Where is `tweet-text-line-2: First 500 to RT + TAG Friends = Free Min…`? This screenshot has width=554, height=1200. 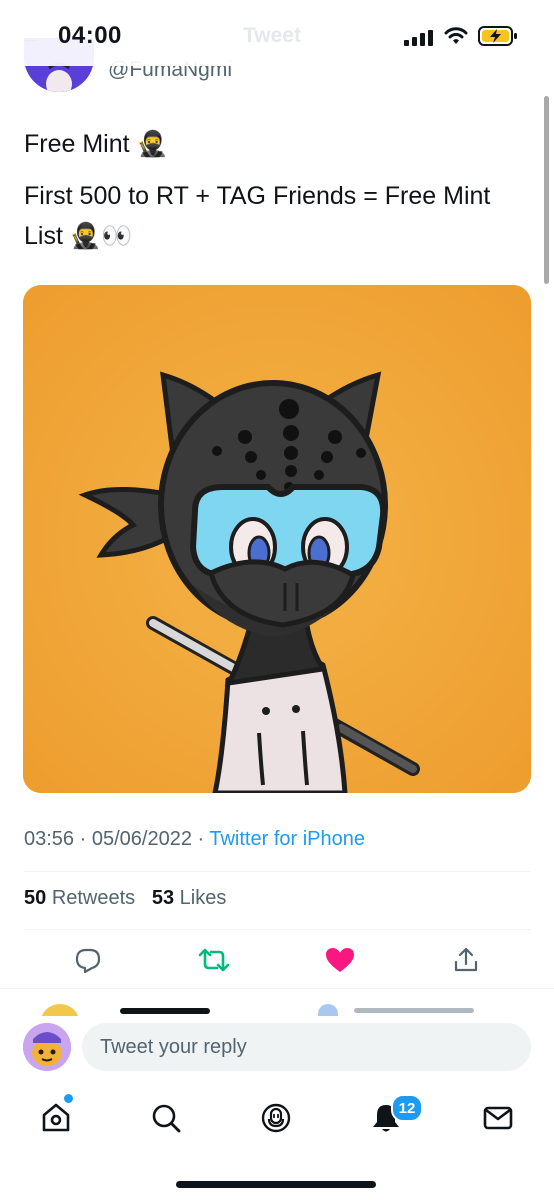
tweet-text-line-2: First 500 to RT + TAG Friends = Free Min… is located at coordinates (257, 216).